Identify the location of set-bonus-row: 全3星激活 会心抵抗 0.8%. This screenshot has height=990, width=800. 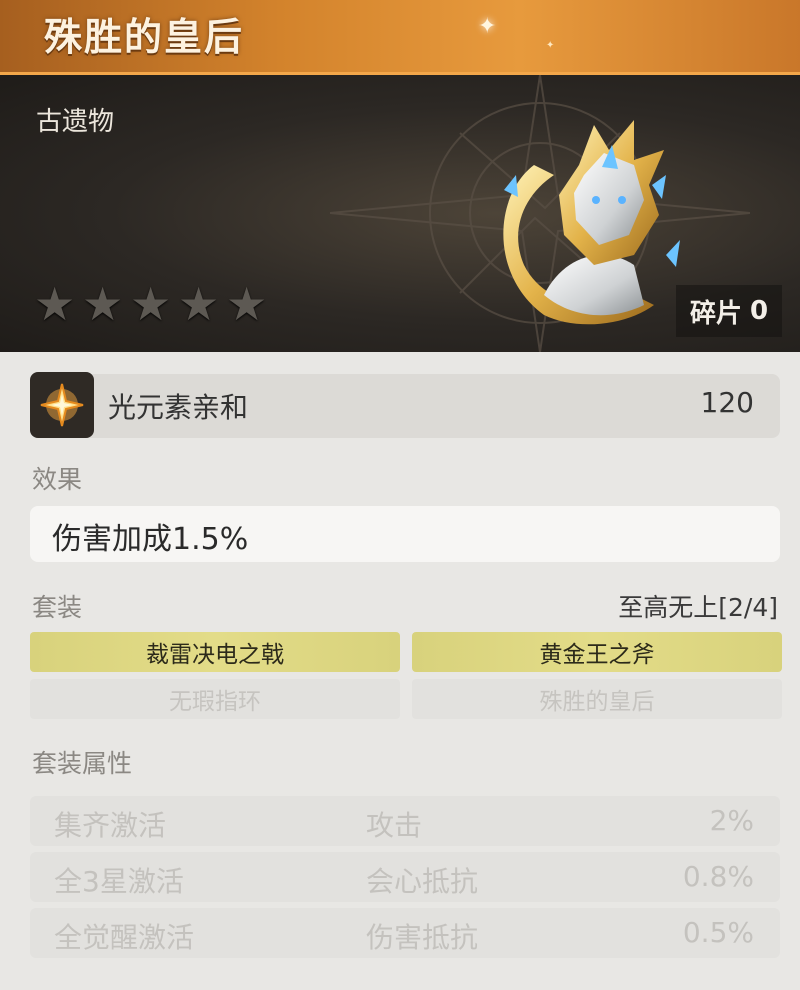
(405, 877).